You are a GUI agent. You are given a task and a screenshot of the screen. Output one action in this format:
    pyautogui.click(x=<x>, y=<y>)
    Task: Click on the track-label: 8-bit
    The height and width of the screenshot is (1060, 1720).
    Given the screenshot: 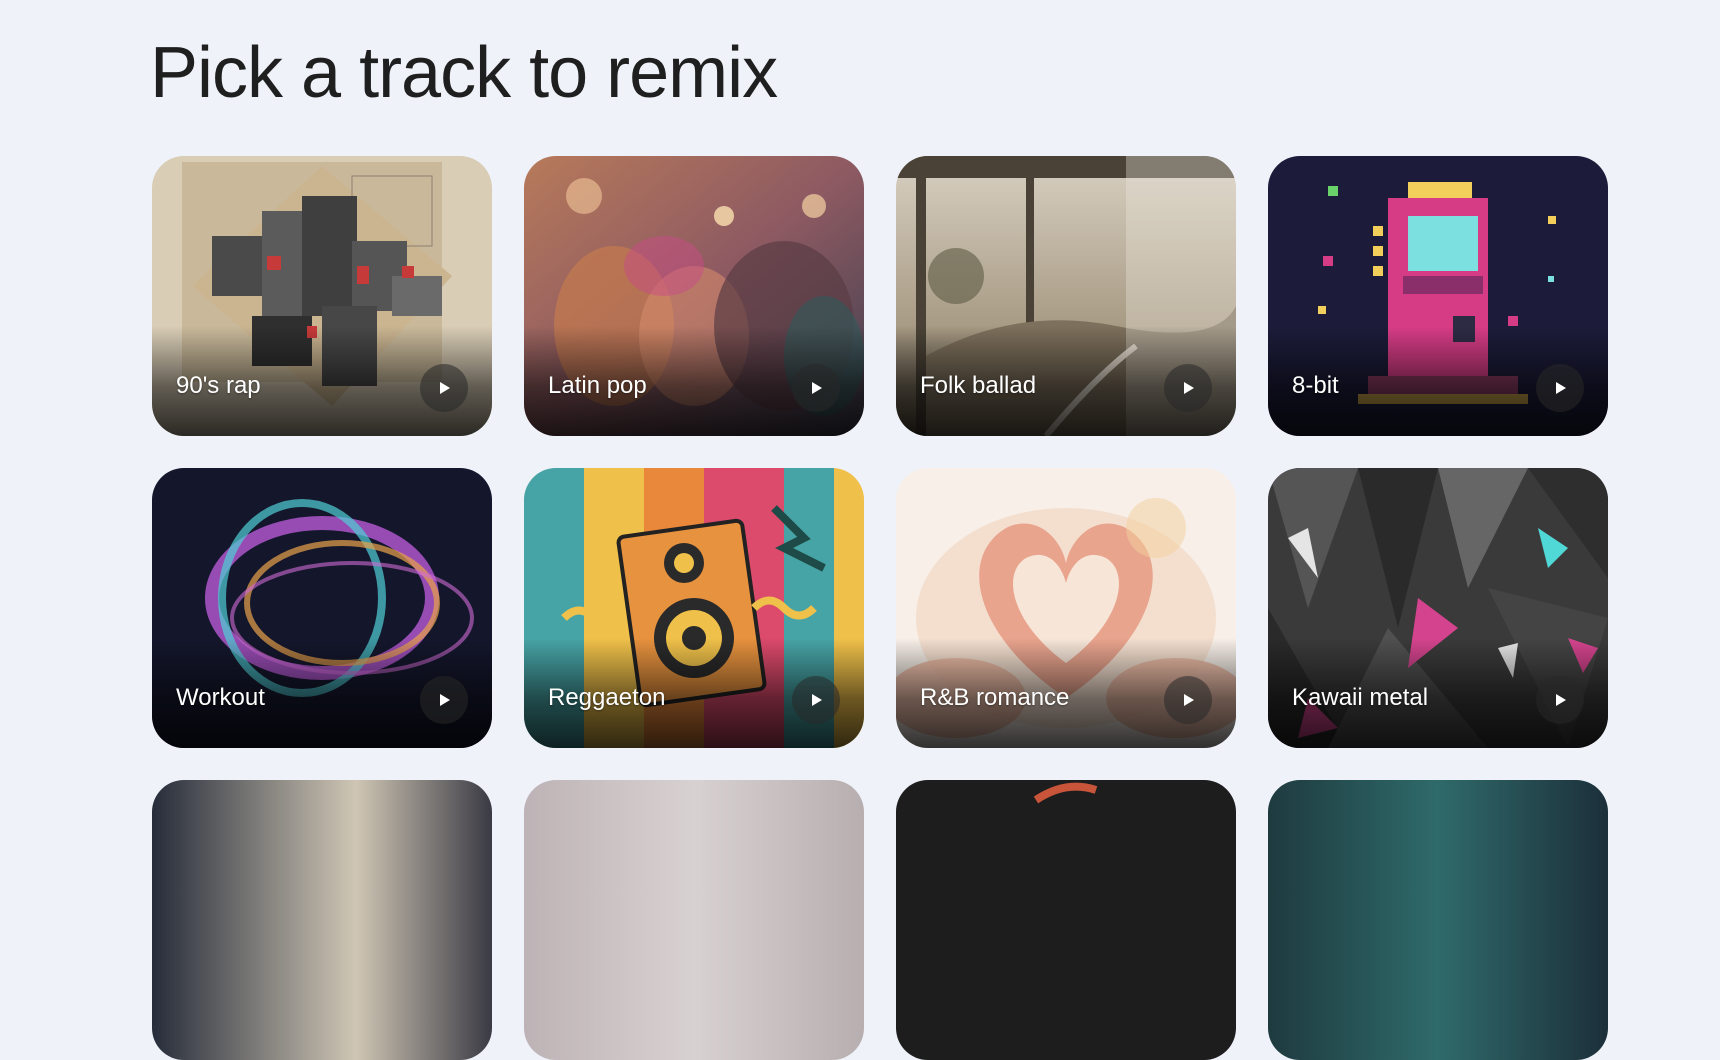 What is the action you would take?
    pyautogui.click(x=1315, y=385)
    